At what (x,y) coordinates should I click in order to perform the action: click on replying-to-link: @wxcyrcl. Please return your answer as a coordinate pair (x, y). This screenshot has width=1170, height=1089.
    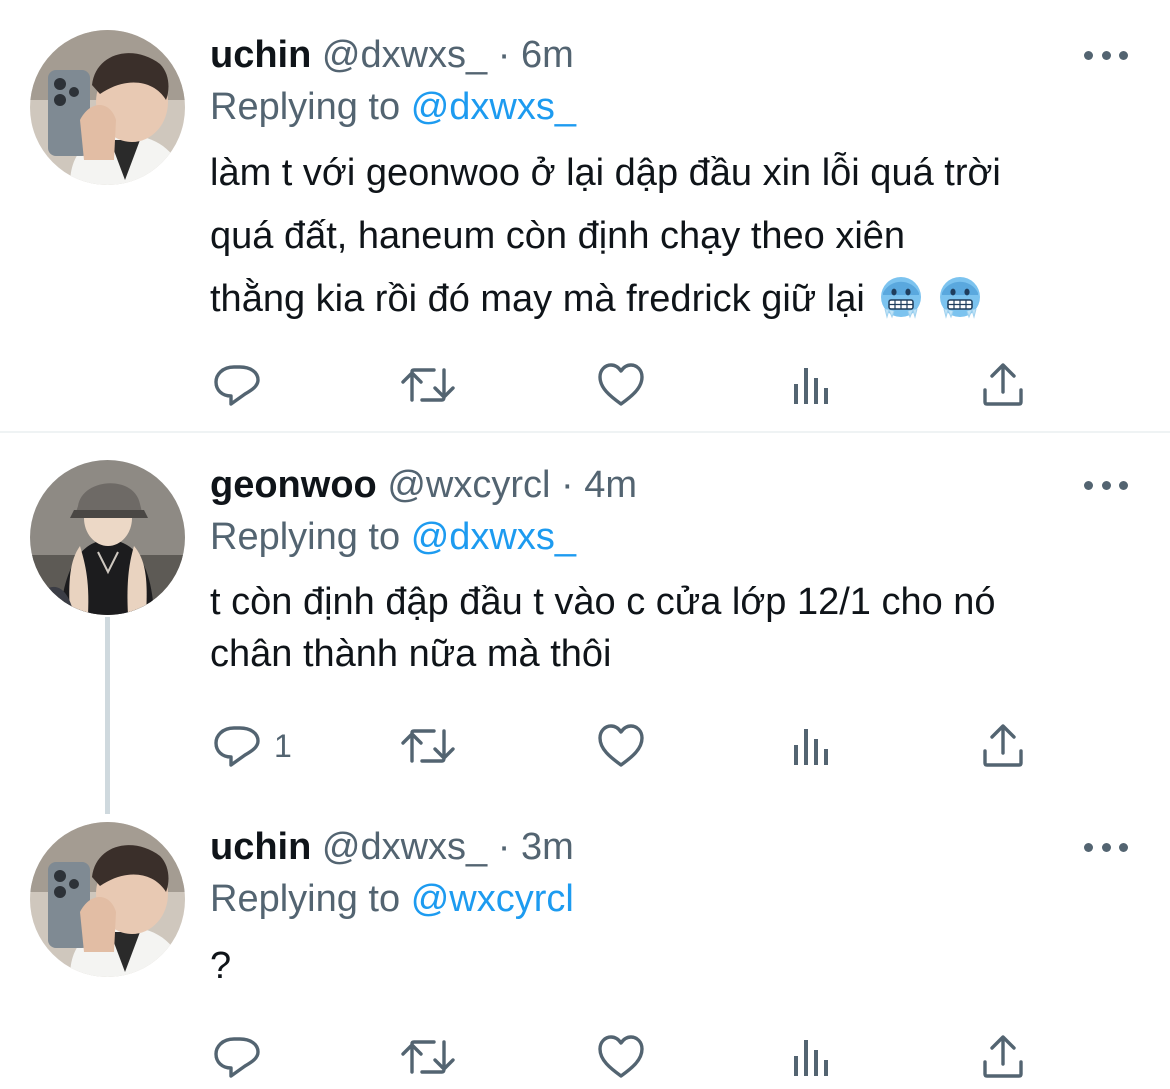
    Looking at the image, I should click on (492, 899).